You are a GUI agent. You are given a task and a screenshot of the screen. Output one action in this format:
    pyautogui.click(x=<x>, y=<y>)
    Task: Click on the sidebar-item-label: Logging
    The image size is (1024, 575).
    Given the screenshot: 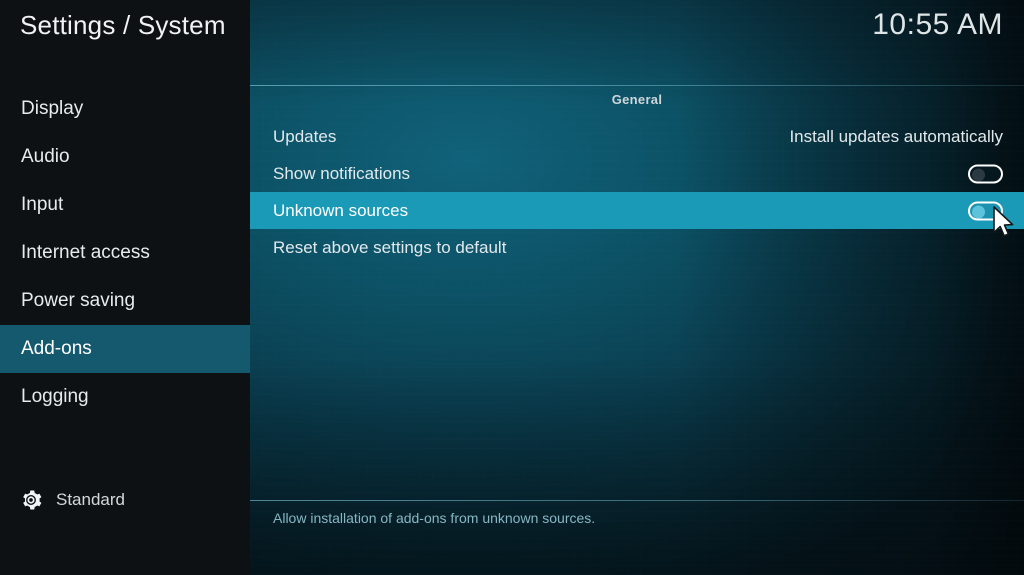 What is the action you would take?
    pyautogui.click(x=55, y=396)
    